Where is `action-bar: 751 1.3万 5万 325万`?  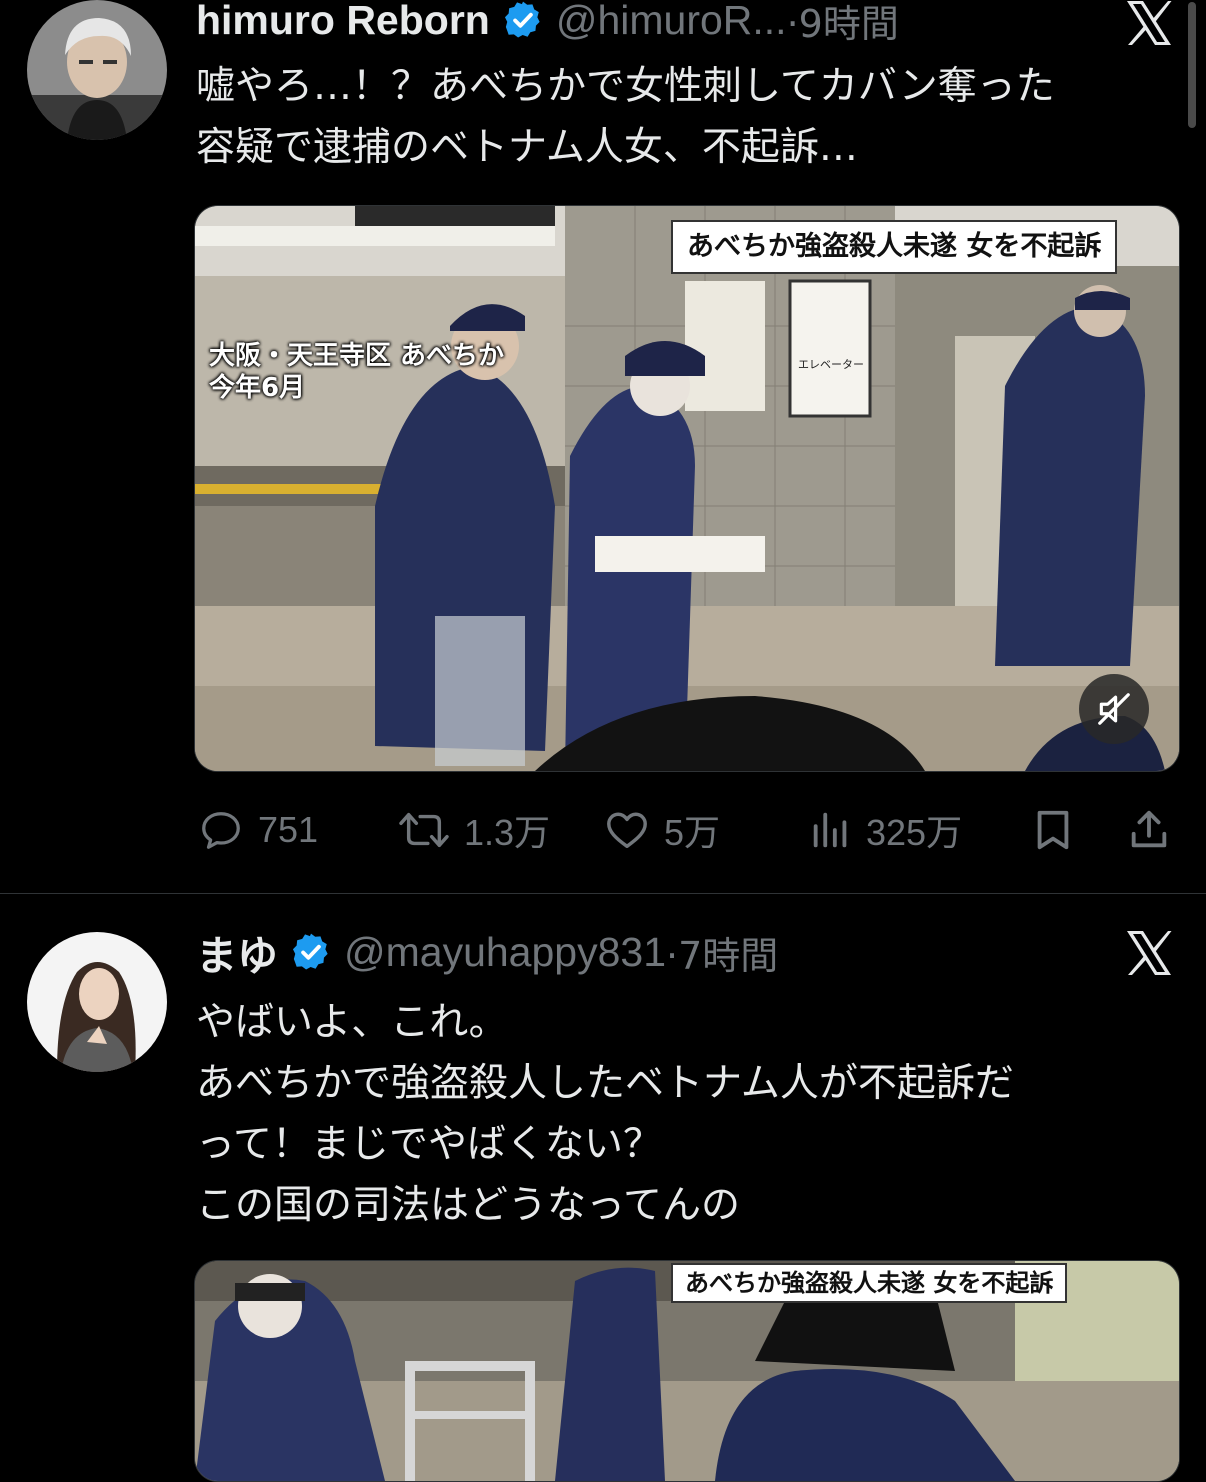 action-bar: 751 1.3万 5万 325万 is located at coordinates (603, 830).